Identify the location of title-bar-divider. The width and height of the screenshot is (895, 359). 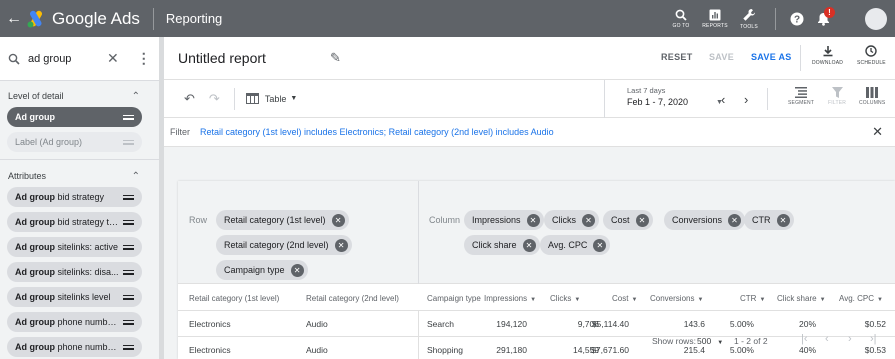
(800, 58).